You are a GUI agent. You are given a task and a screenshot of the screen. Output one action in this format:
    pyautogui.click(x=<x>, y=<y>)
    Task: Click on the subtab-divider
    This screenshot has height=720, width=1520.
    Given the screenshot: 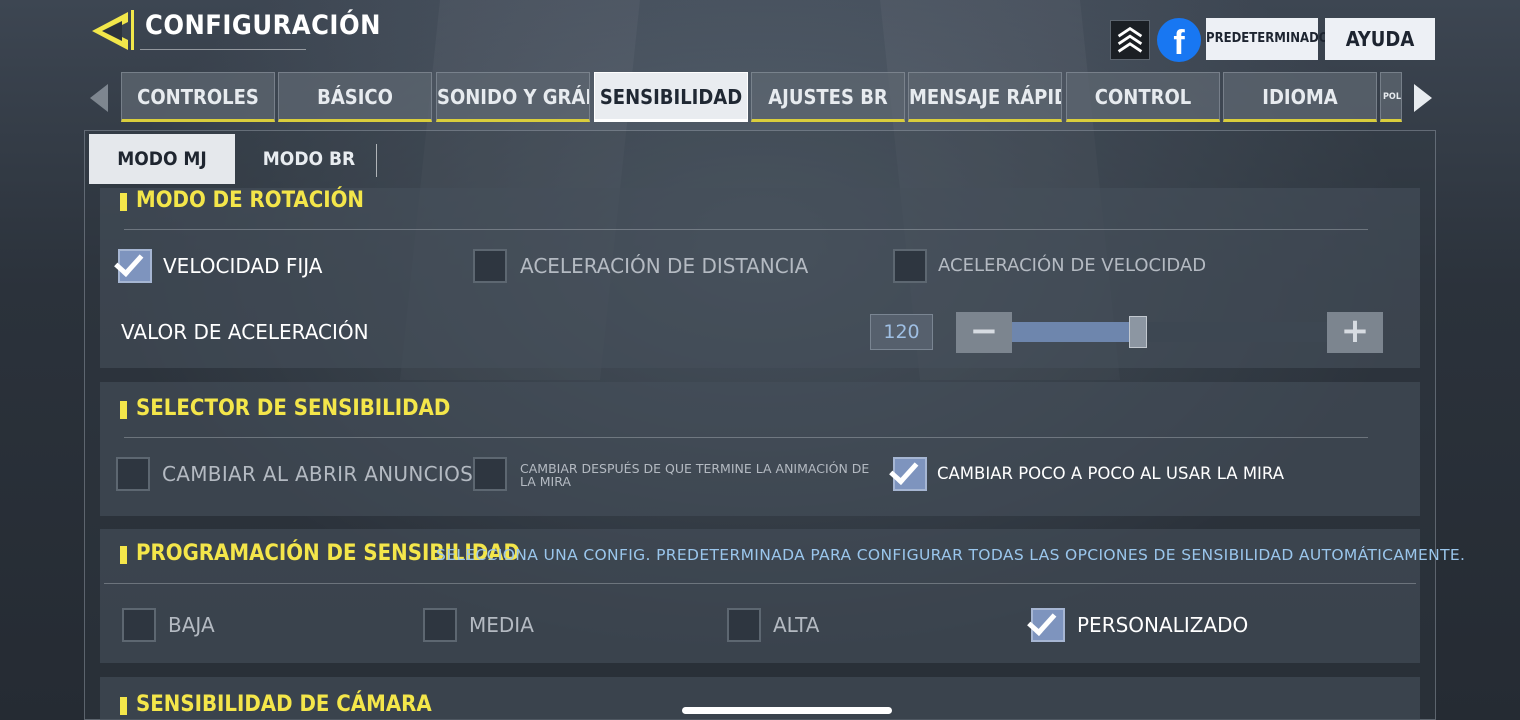 What is the action you would take?
    pyautogui.click(x=376, y=160)
    